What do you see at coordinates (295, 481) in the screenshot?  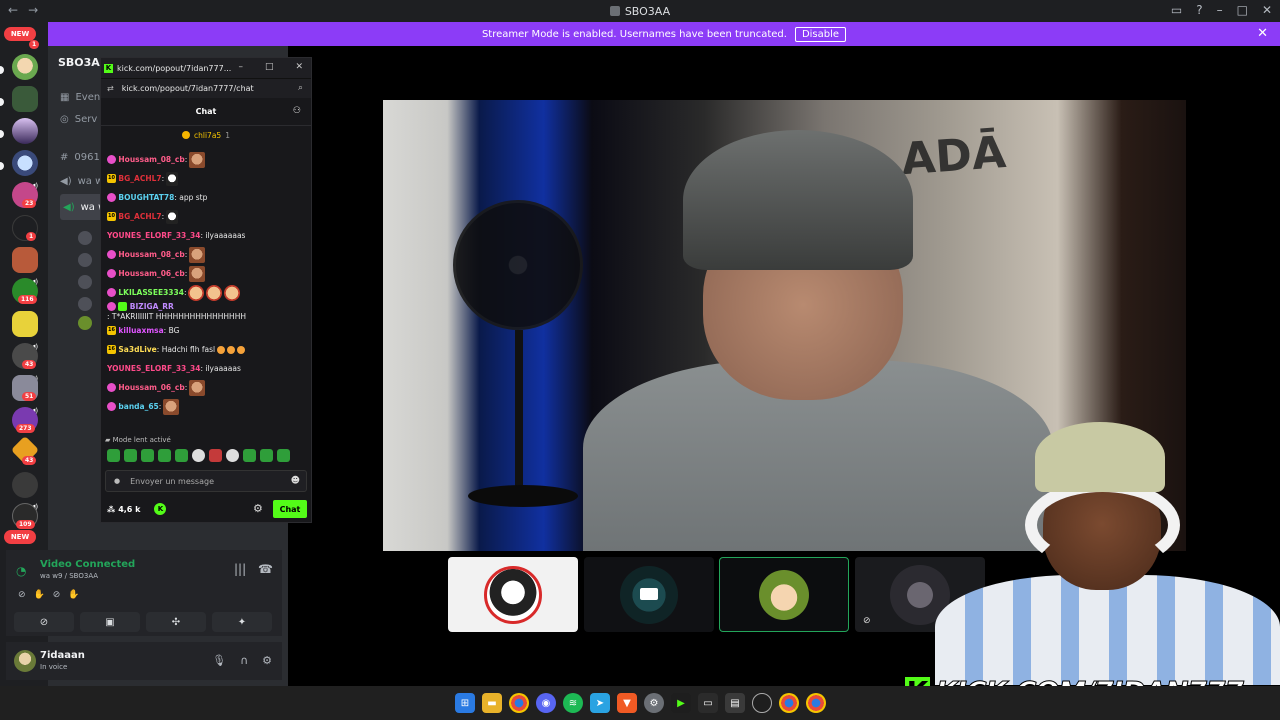 I see `emoji-icon: ☻` at bounding box center [295, 481].